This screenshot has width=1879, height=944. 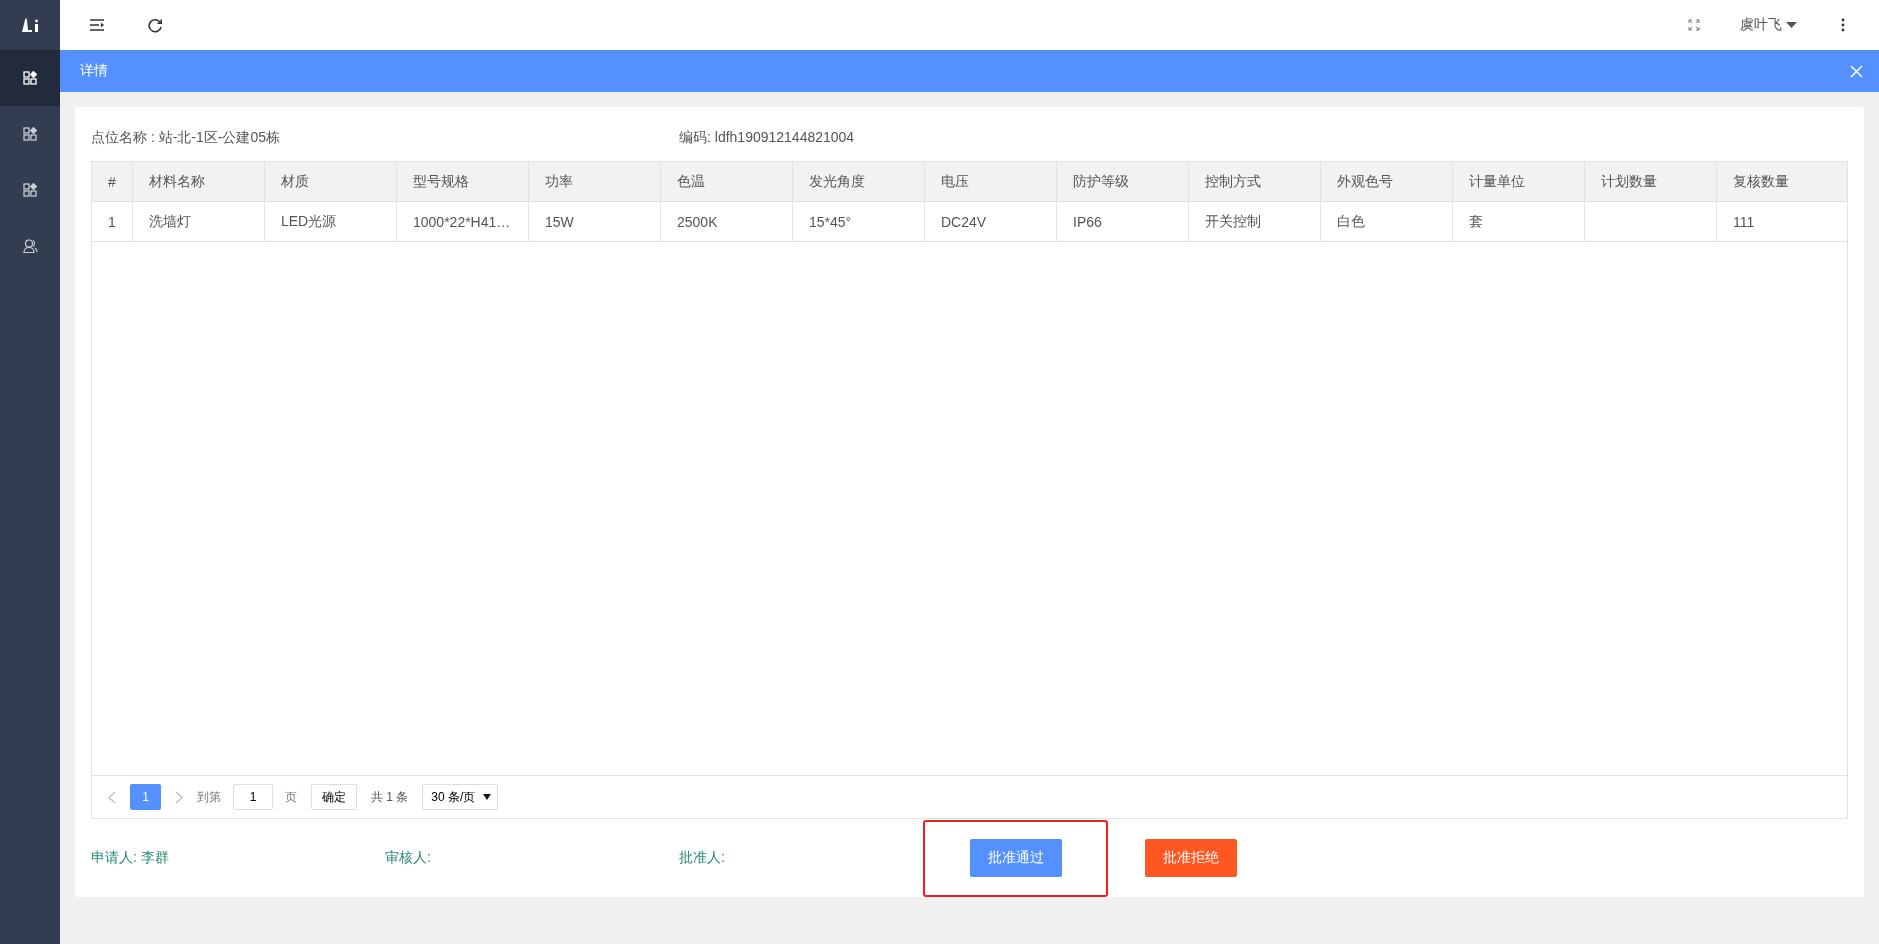 What do you see at coordinates (291, 797) in the screenshot?
I see `page-unit-label: 页` at bounding box center [291, 797].